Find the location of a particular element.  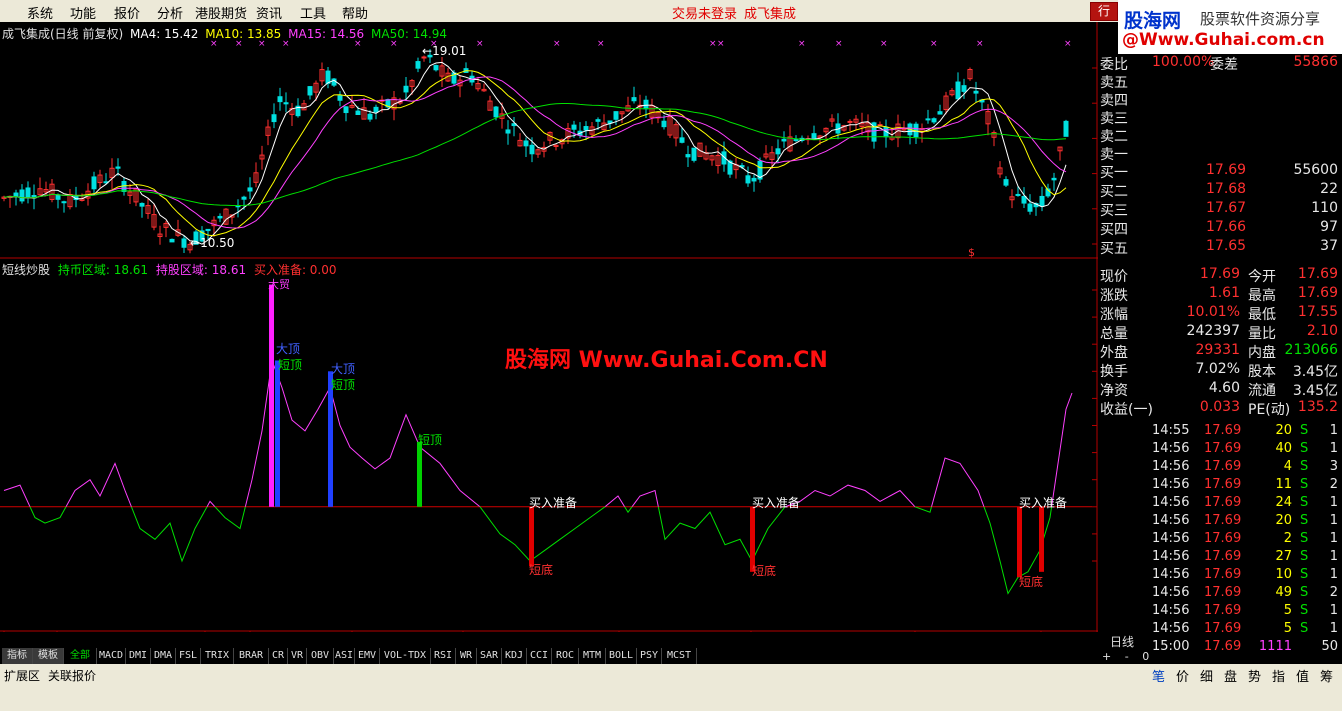

login-status: 交易未登录 is located at coordinates (704, 12).